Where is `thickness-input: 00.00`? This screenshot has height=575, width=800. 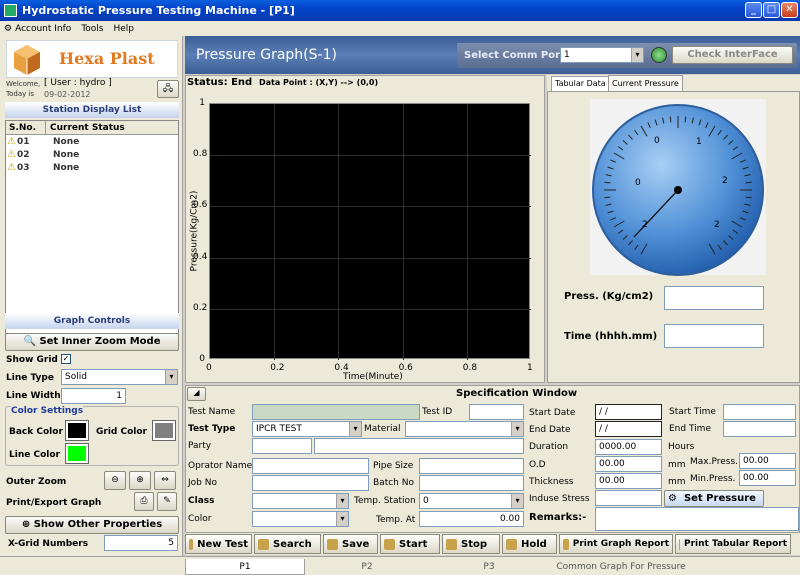
thickness-input: 00.00 is located at coordinates (628, 481).